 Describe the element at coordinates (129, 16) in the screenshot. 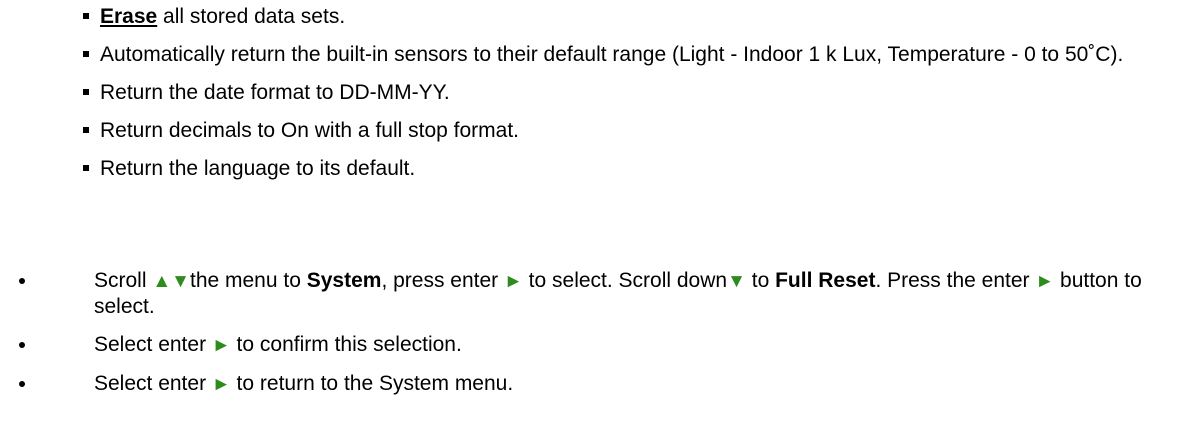

I see `erase-keyword: Erase` at that location.